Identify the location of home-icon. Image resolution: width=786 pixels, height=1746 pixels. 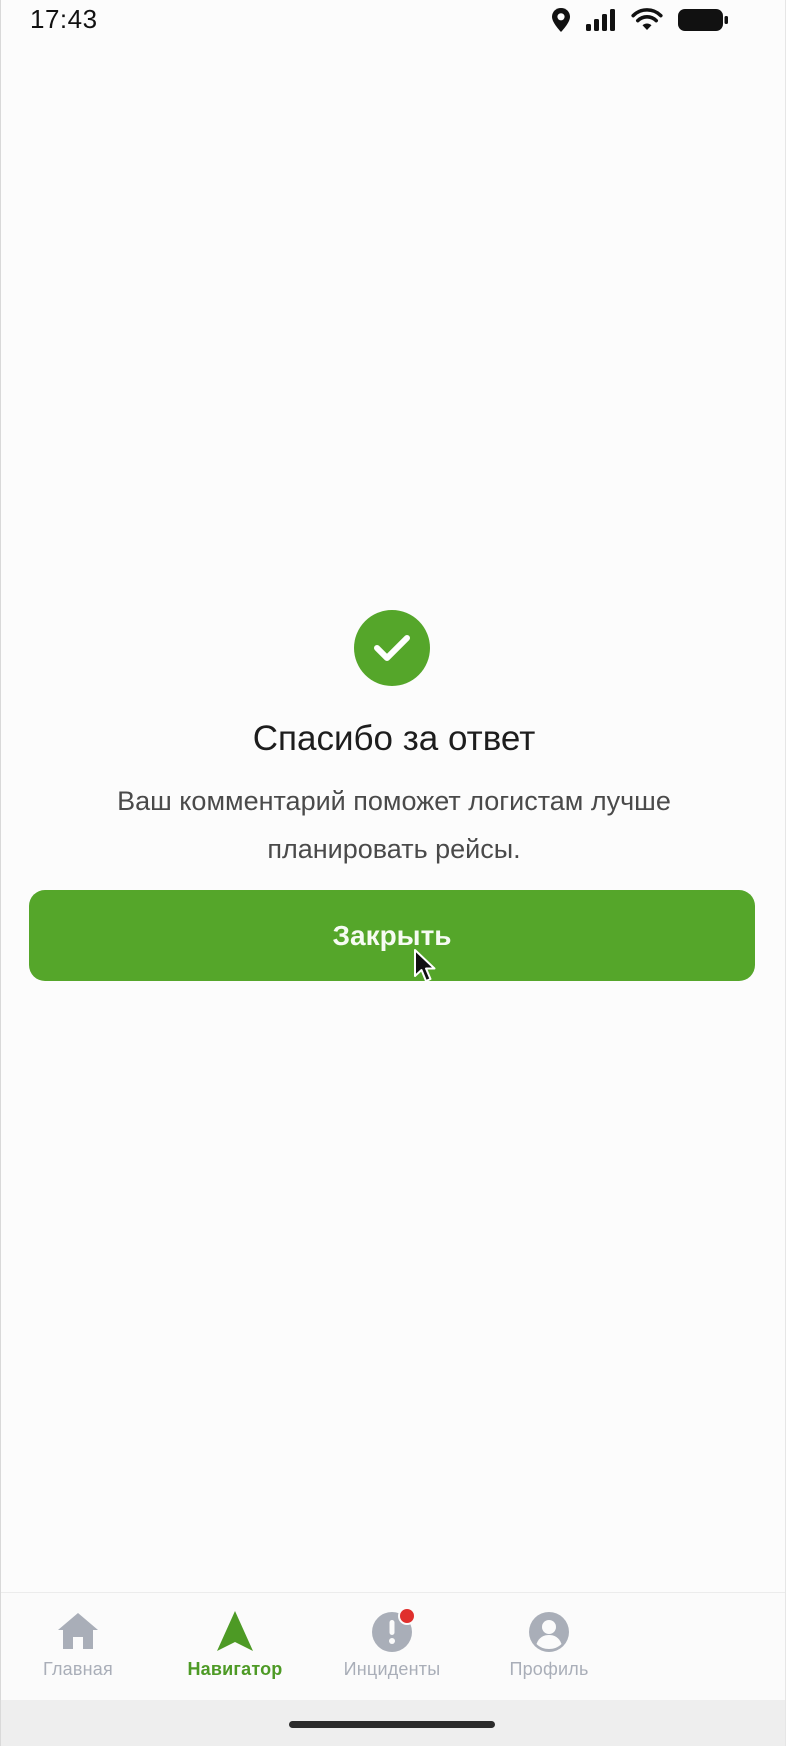
(78, 1631).